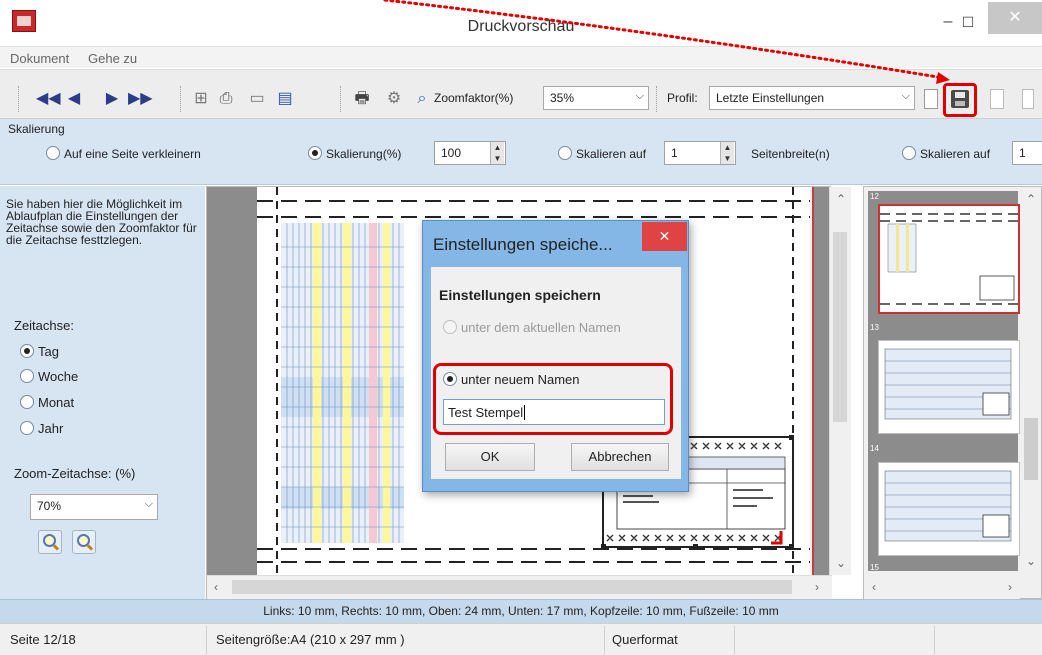 Image resolution: width=1042 pixels, height=655 pixels. Describe the element at coordinates (48, 351) in the screenshot. I see `radio-tag-label: Tag` at that location.